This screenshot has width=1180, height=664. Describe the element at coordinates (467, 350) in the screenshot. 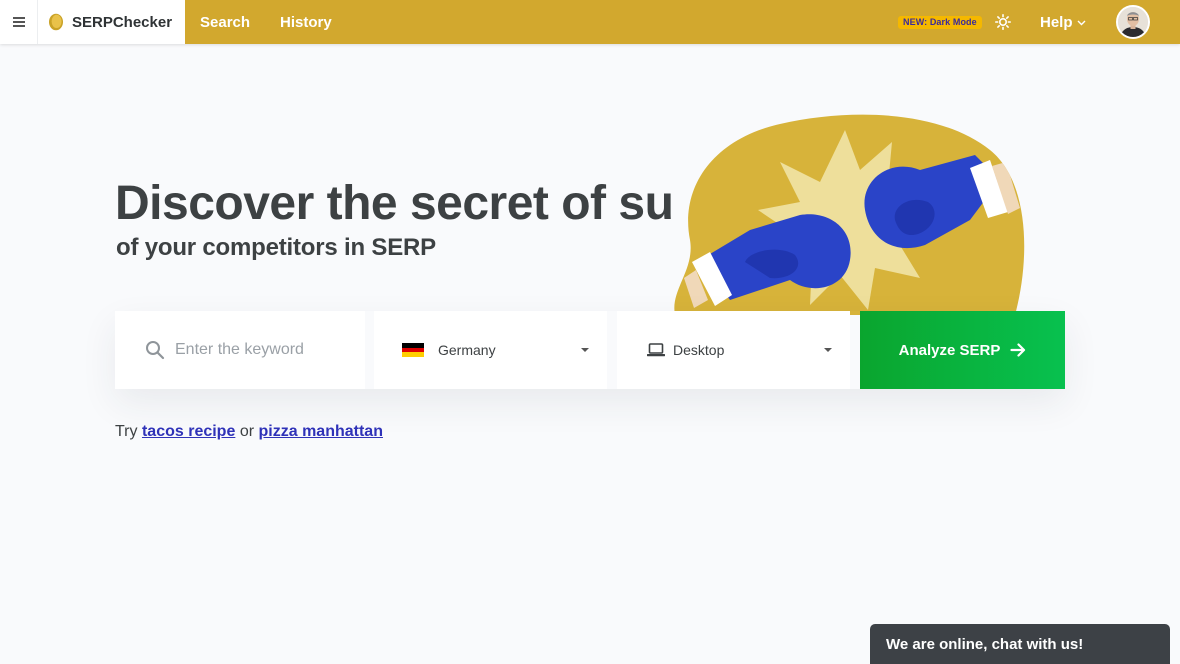

I see `country-value: Germany` at that location.